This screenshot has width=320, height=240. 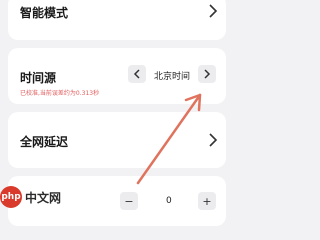 I want to click on time-source-value: 北京时间, so click(x=172, y=77).